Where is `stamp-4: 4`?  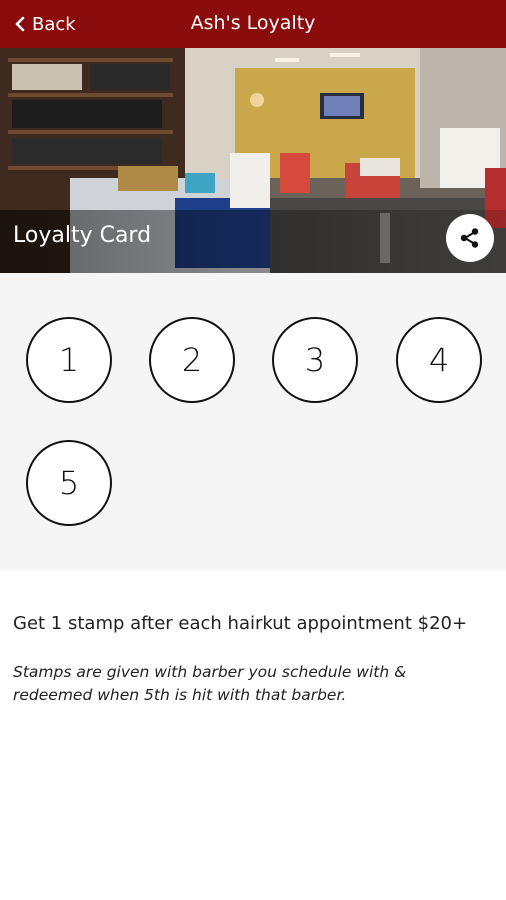 stamp-4: 4 is located at coordinates (439, 360).